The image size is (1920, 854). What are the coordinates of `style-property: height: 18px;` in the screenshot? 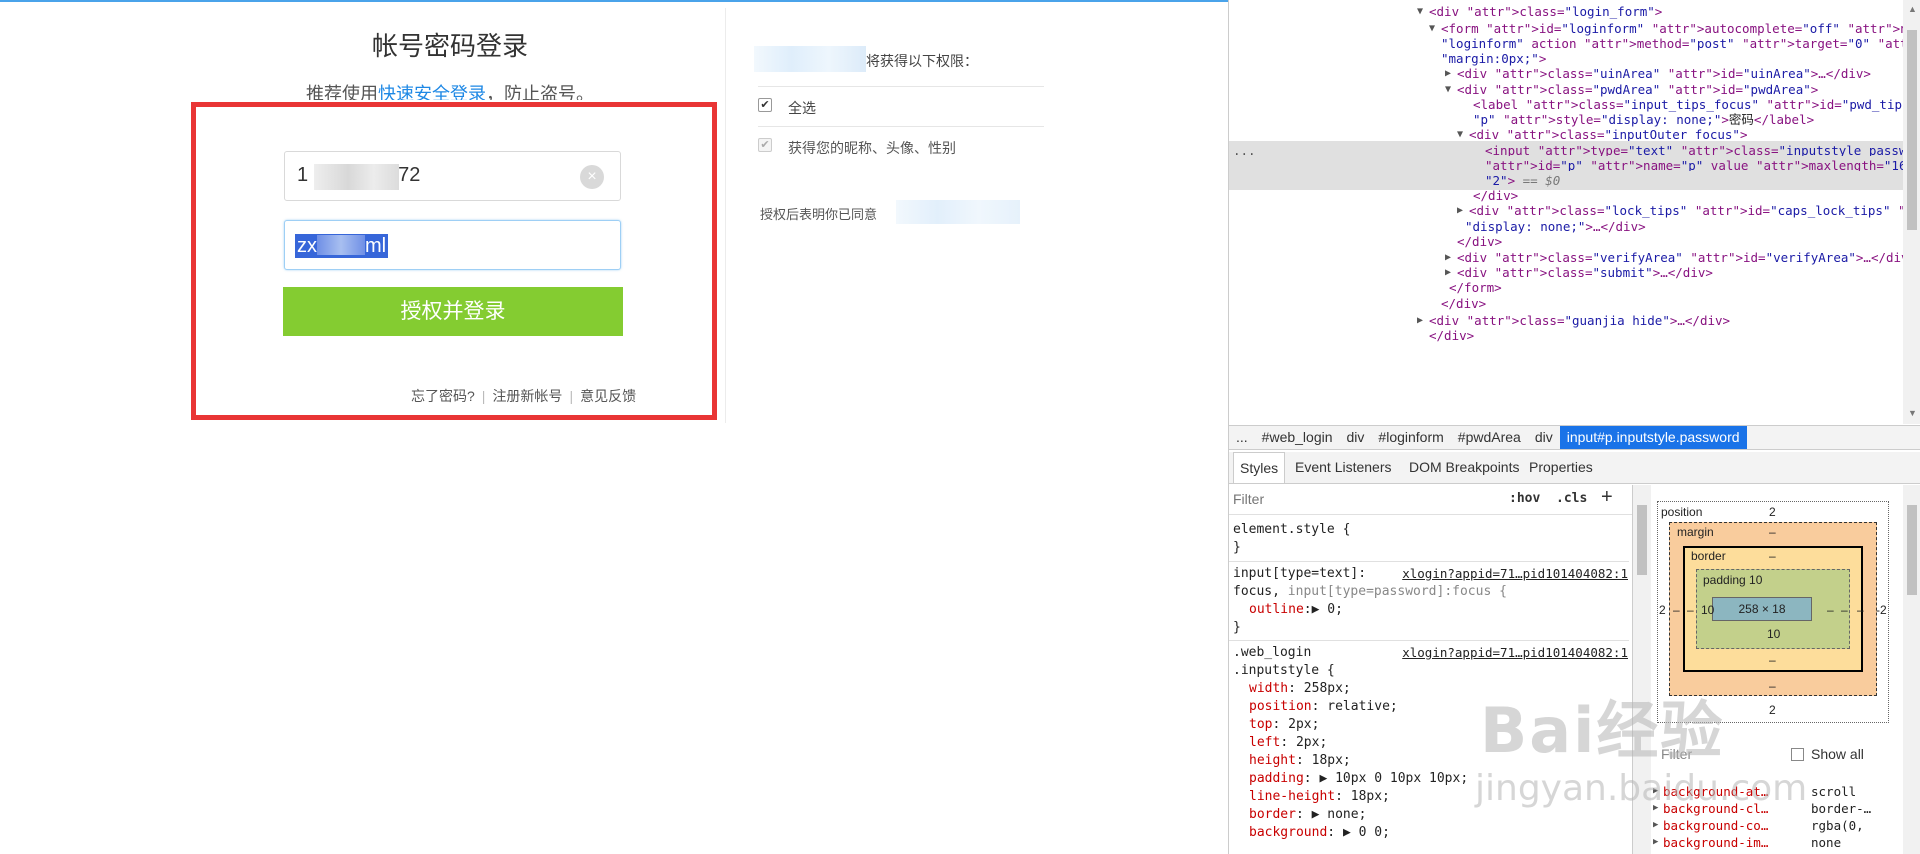 It's located at (1300, 761).